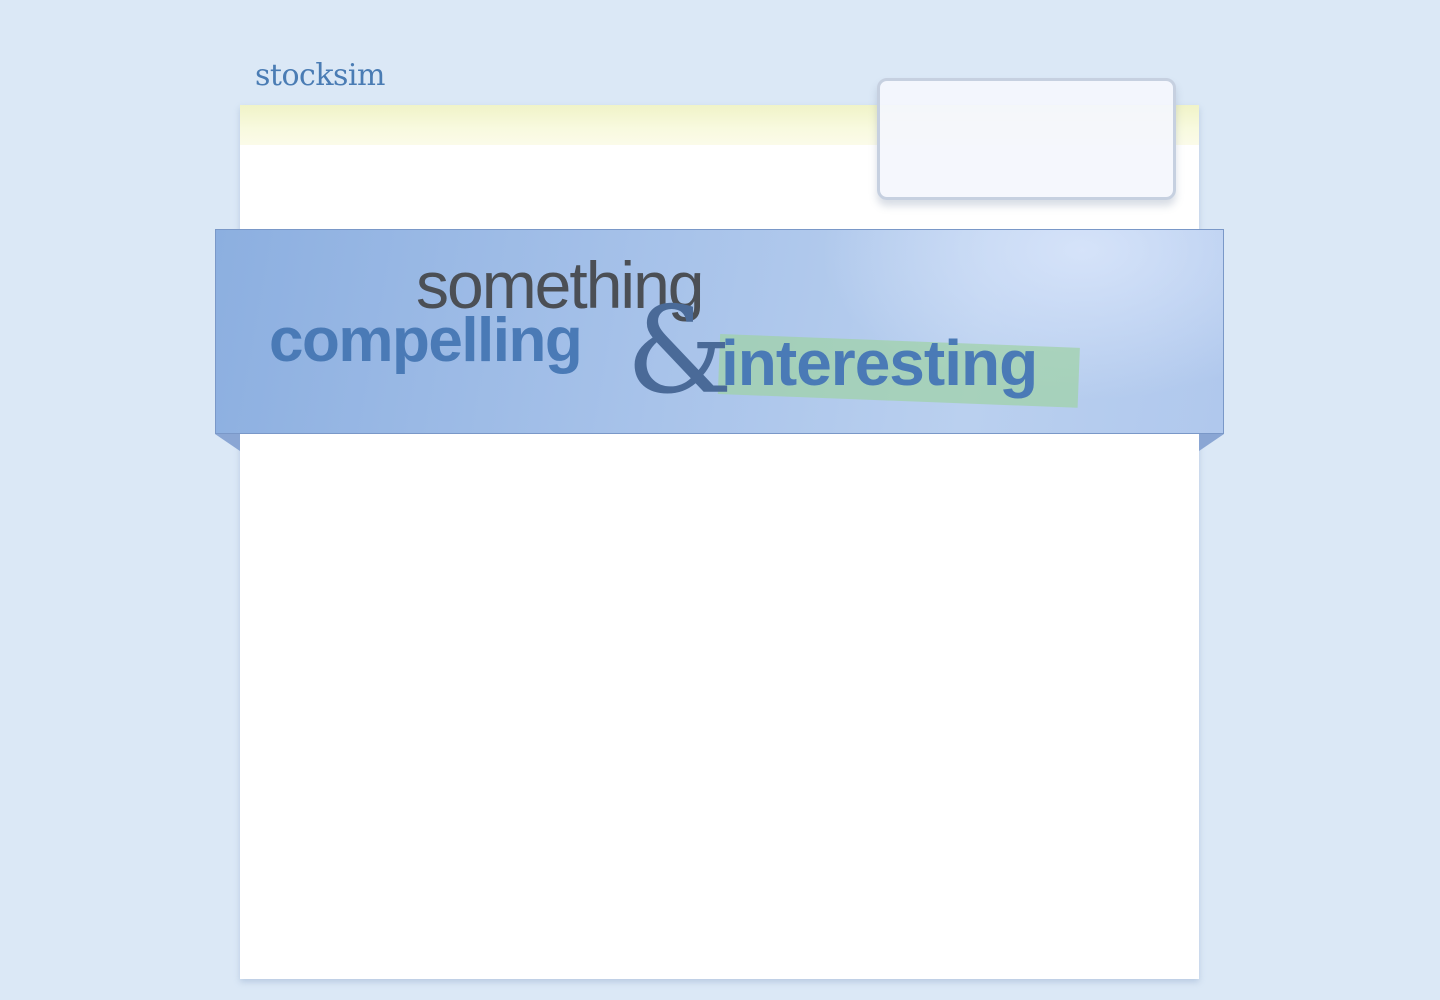 This screenshot has height=1000, width=1440. I want to click on stocksim-logo: stocksim, so click(320, 75).